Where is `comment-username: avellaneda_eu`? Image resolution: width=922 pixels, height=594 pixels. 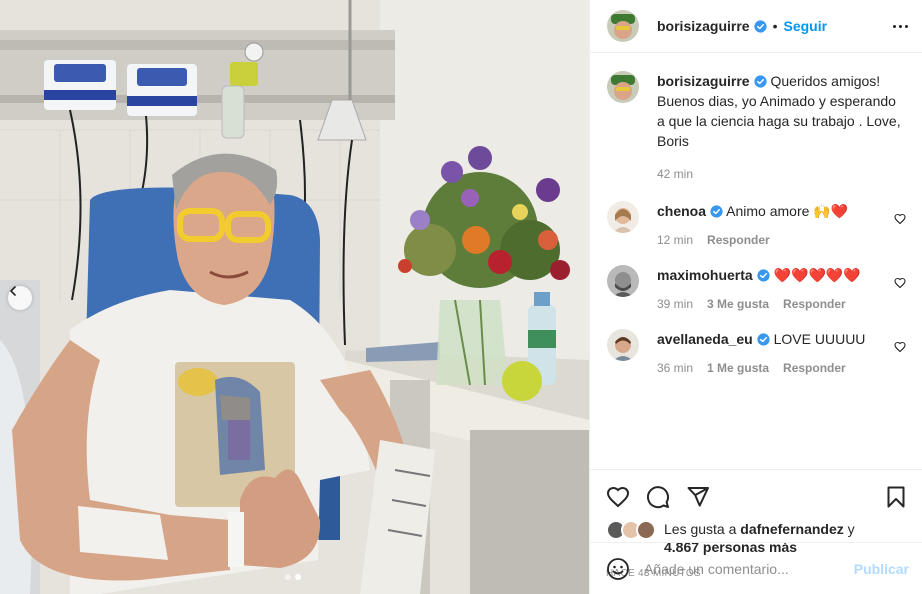 comment-username: avellaneda_eu is located at coordinates (705, 339).